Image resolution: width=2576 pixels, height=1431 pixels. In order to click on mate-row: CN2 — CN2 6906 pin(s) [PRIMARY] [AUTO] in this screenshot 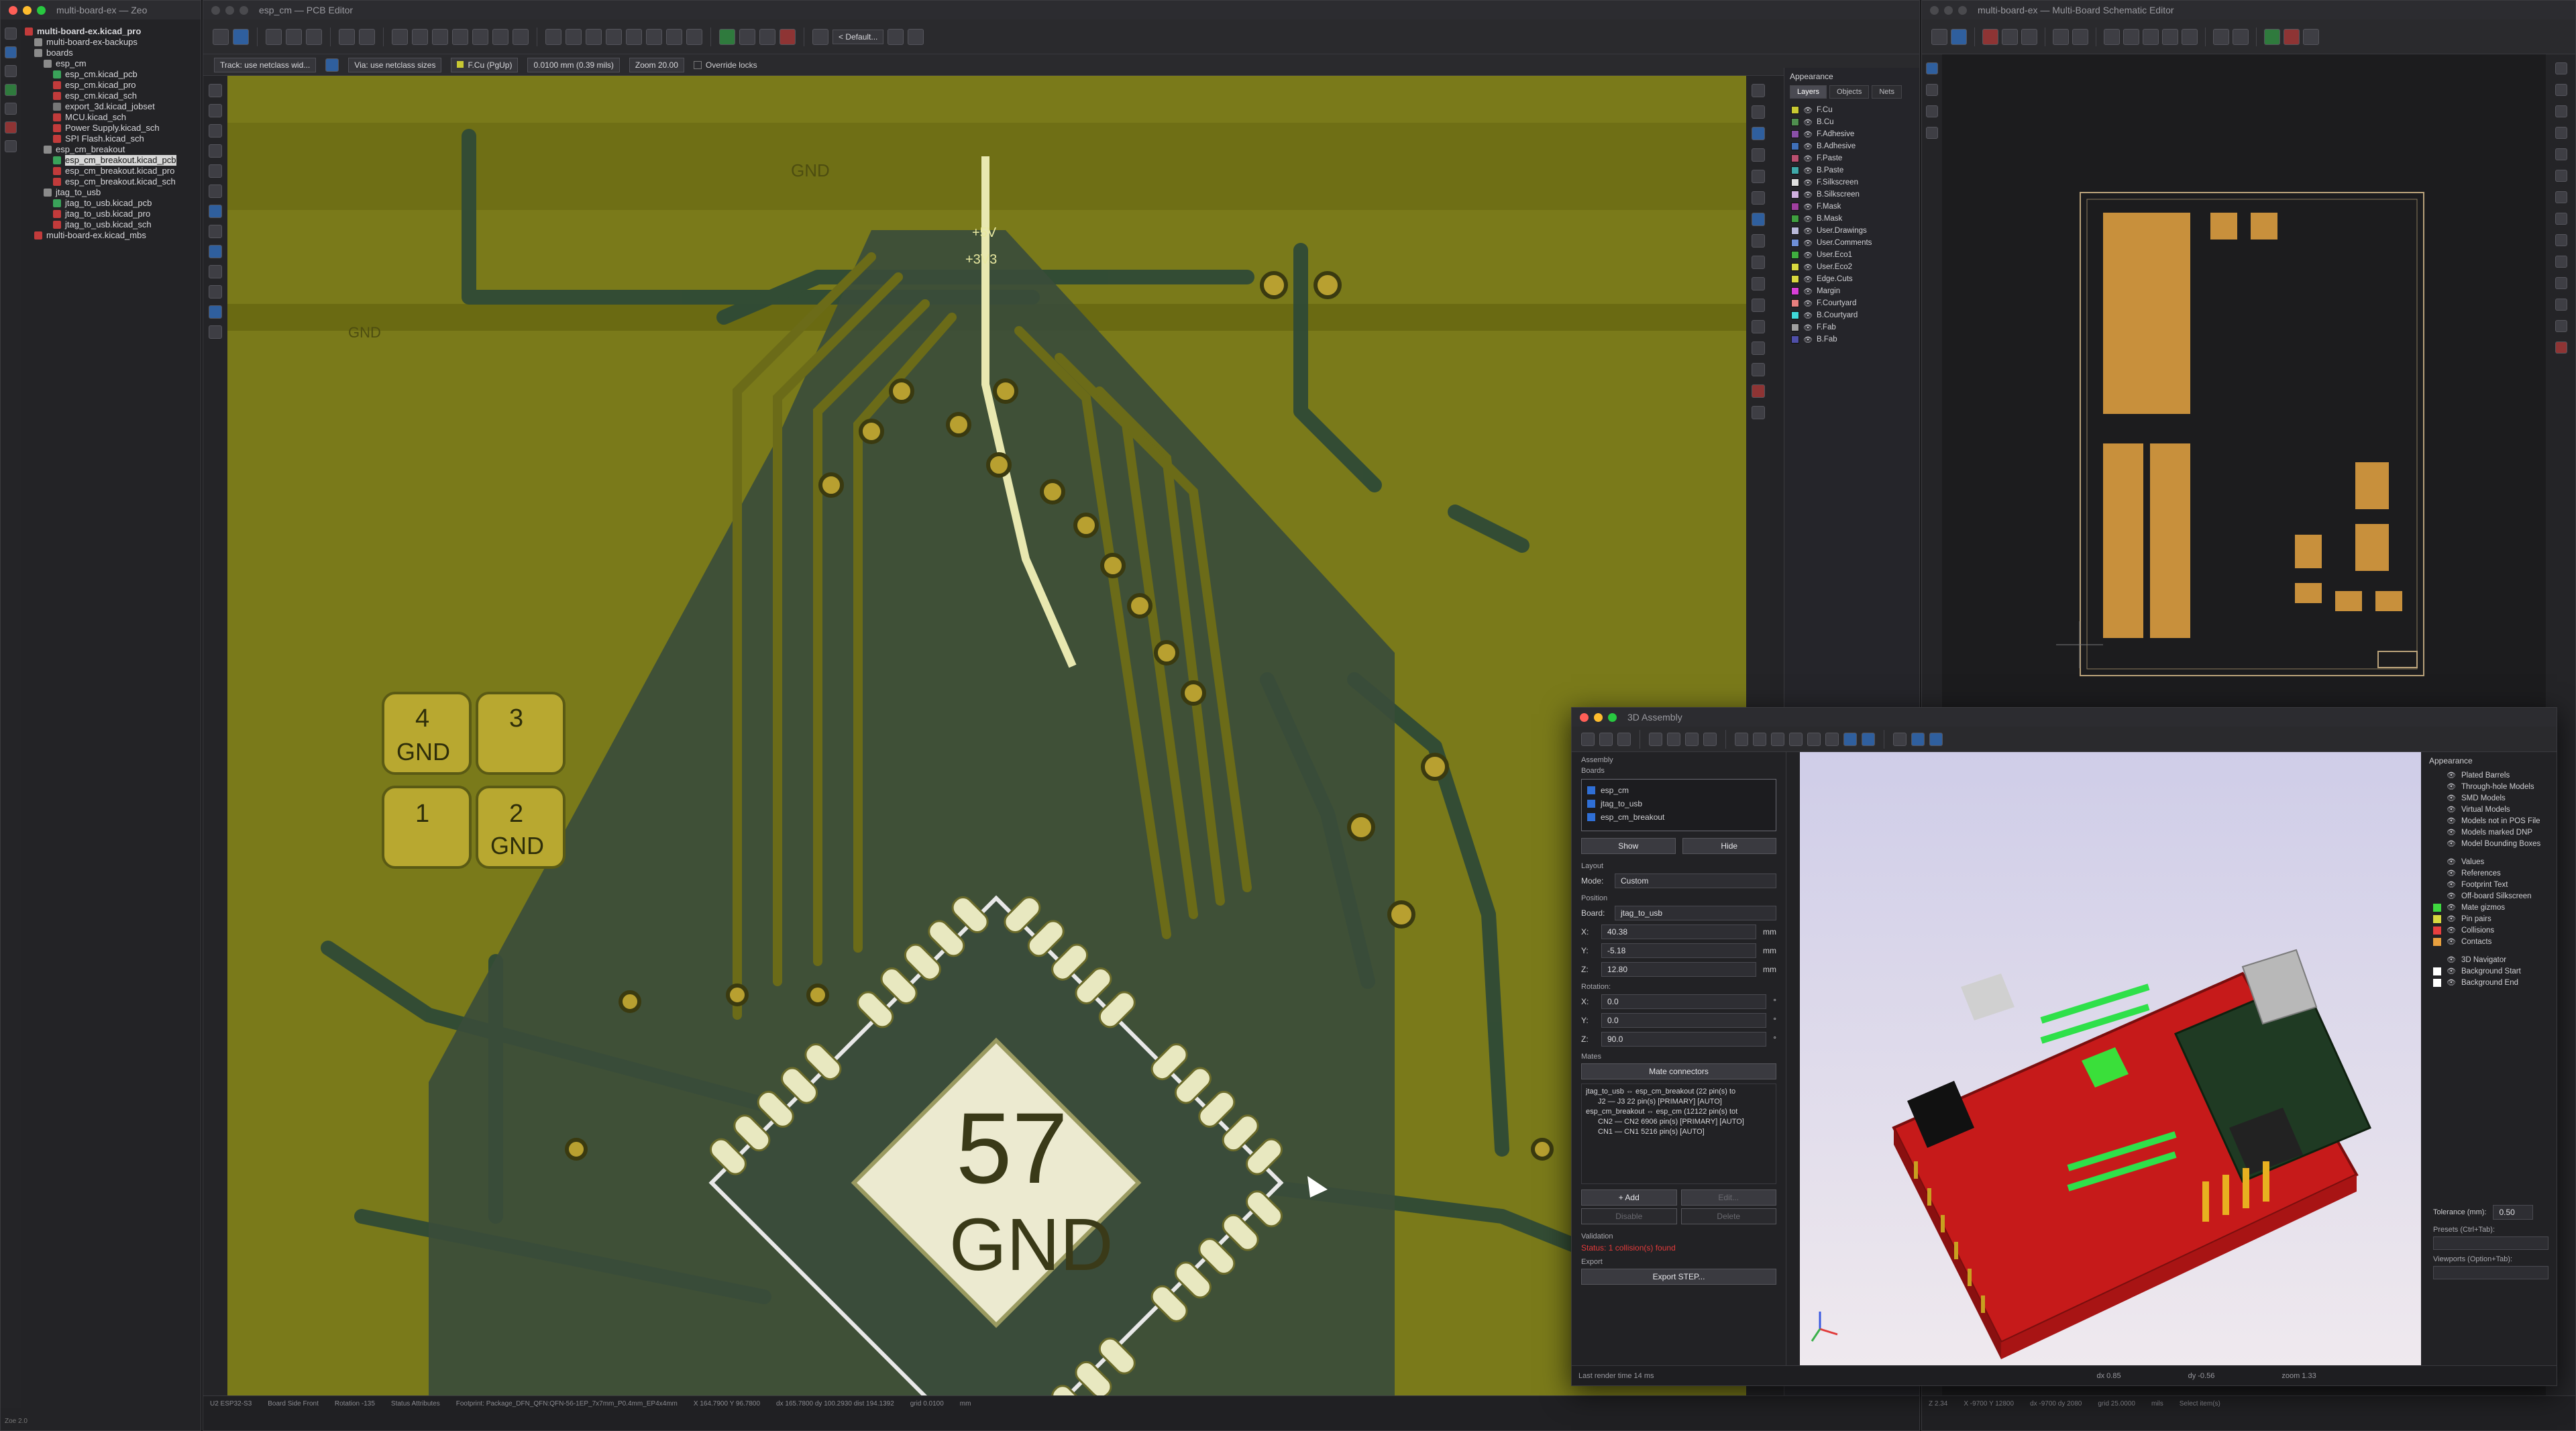, I will do `click(1679, 1122)`.